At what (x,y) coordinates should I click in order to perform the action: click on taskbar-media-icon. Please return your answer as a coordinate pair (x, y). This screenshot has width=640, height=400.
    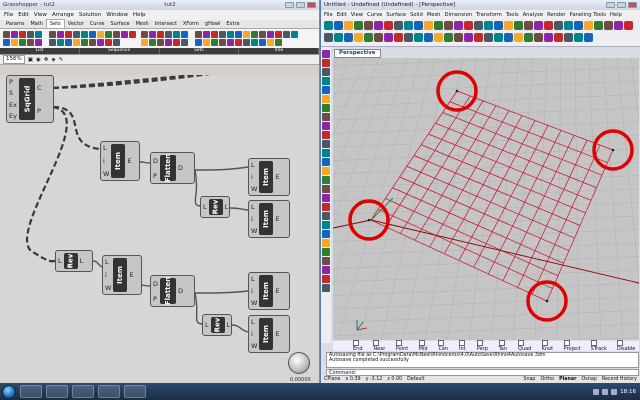
    Looking at the image, I should click on (57, 391).